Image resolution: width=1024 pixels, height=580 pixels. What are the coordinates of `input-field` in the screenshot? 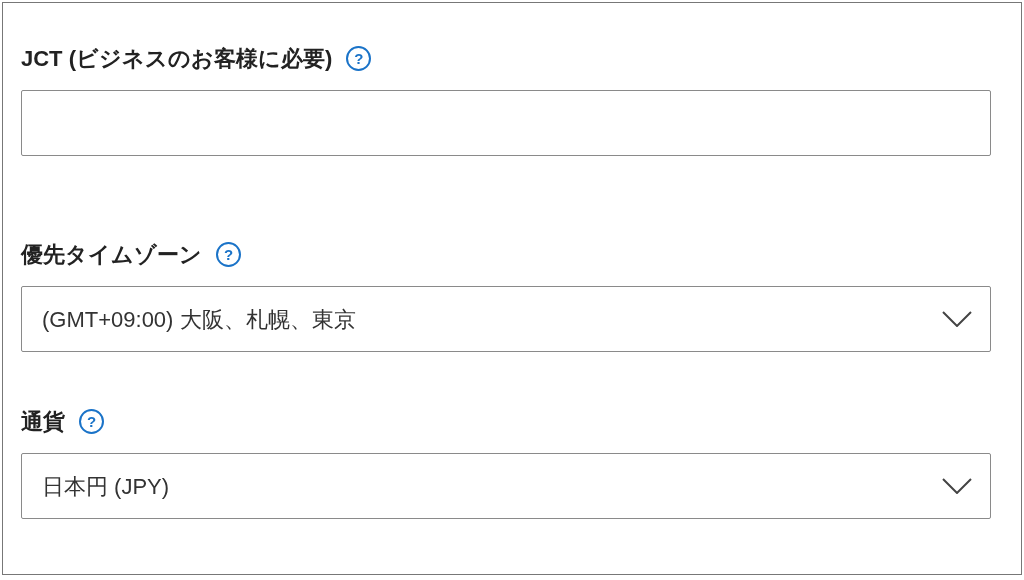 It's located at (506, 123).